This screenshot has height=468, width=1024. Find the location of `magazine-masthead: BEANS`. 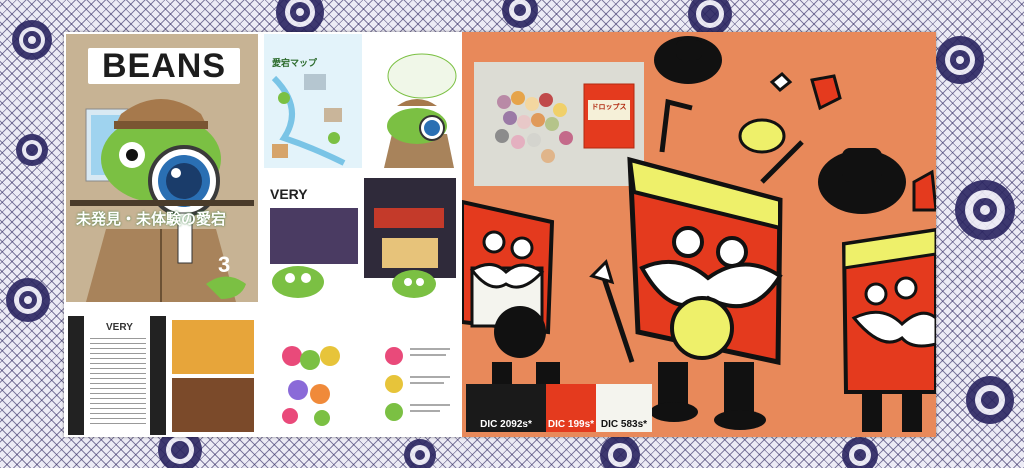

magazine-masthead: BEANS is located at coordinates (164, 66).